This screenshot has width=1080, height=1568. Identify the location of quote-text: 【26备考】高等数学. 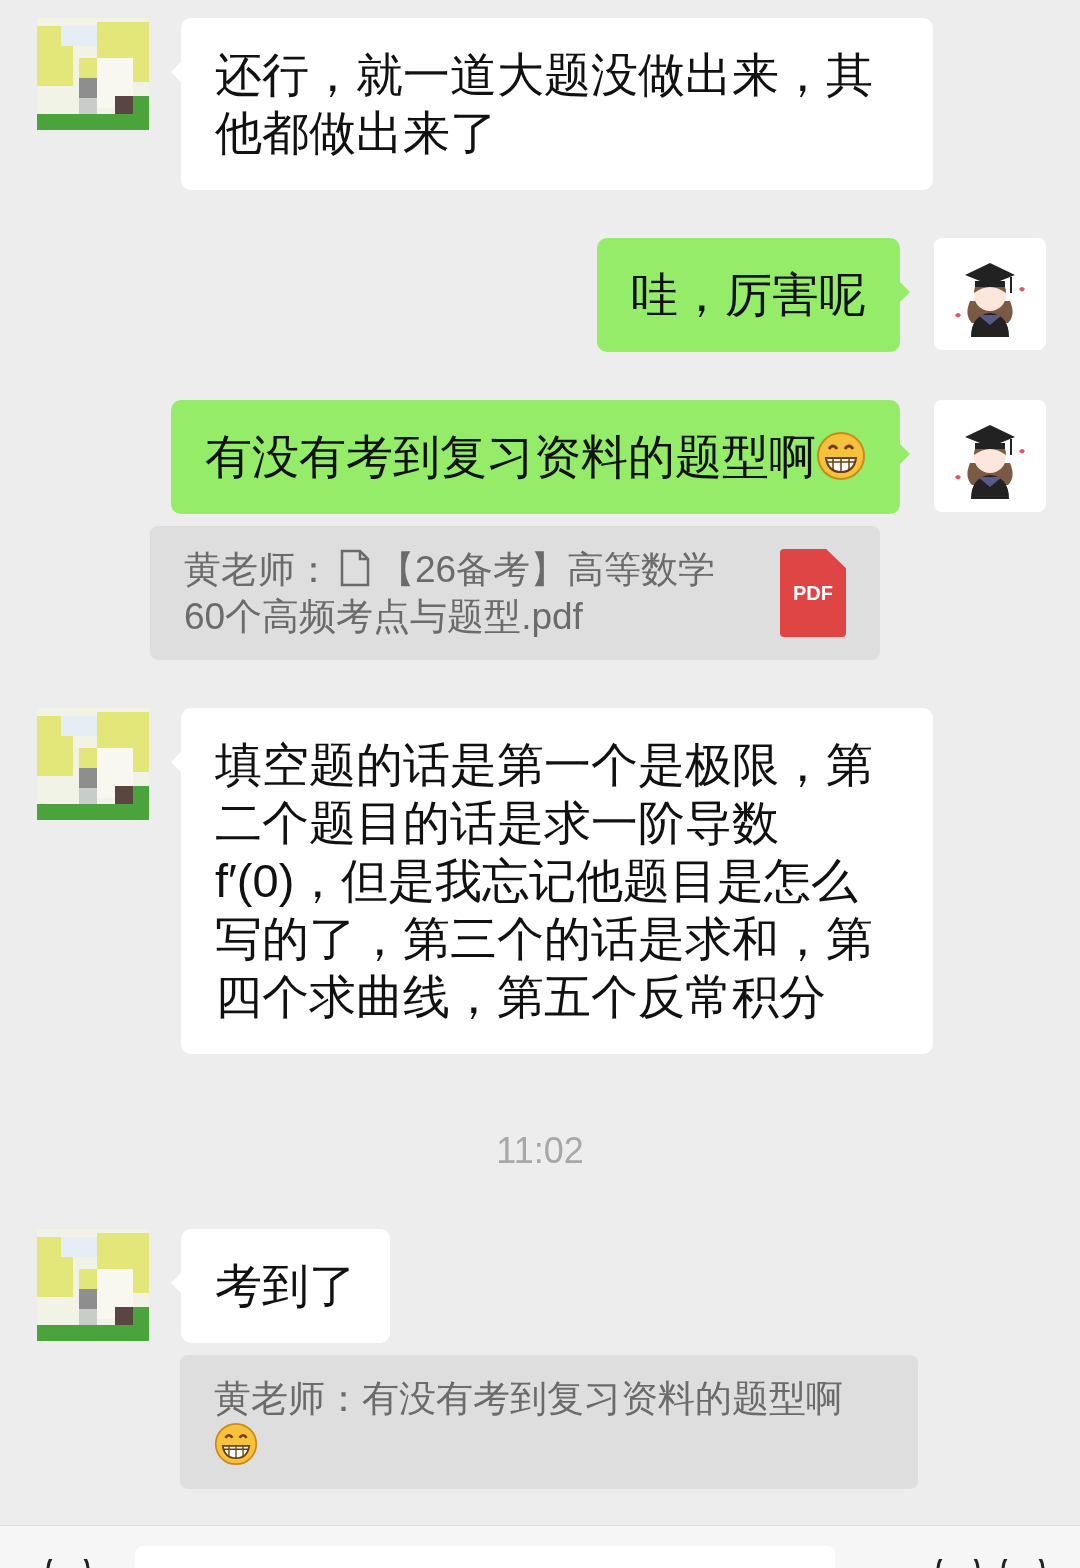
(547, 569).